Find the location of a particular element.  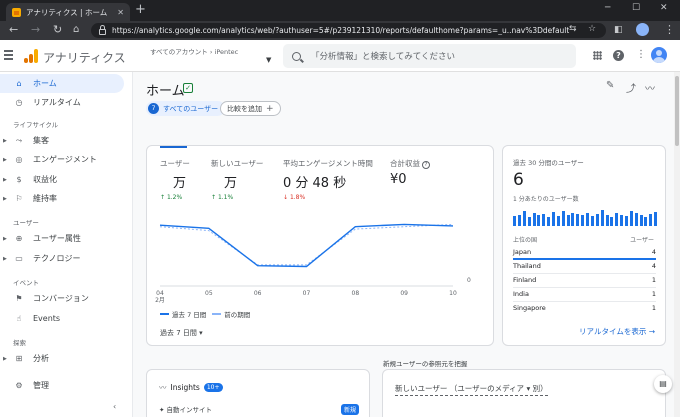

breadcrumb: すべてのアカウント › iPentec is located at coordinates (194, 51).